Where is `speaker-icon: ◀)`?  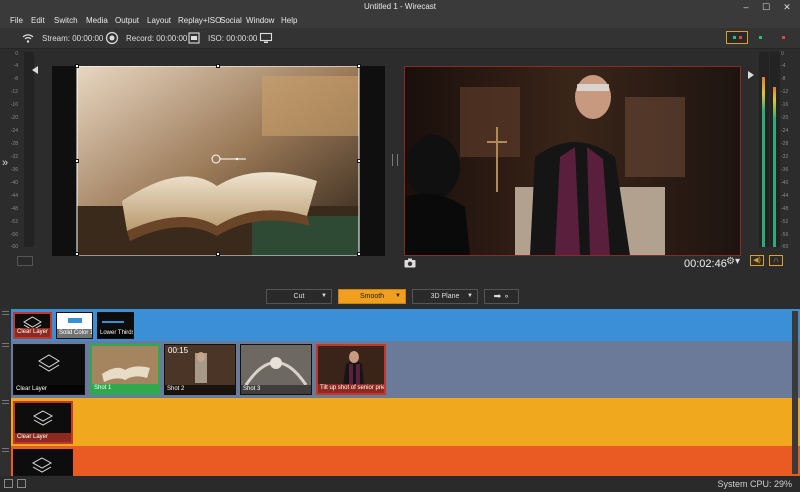 speaker-icon: ◀) is located at coordinates (757, 260).